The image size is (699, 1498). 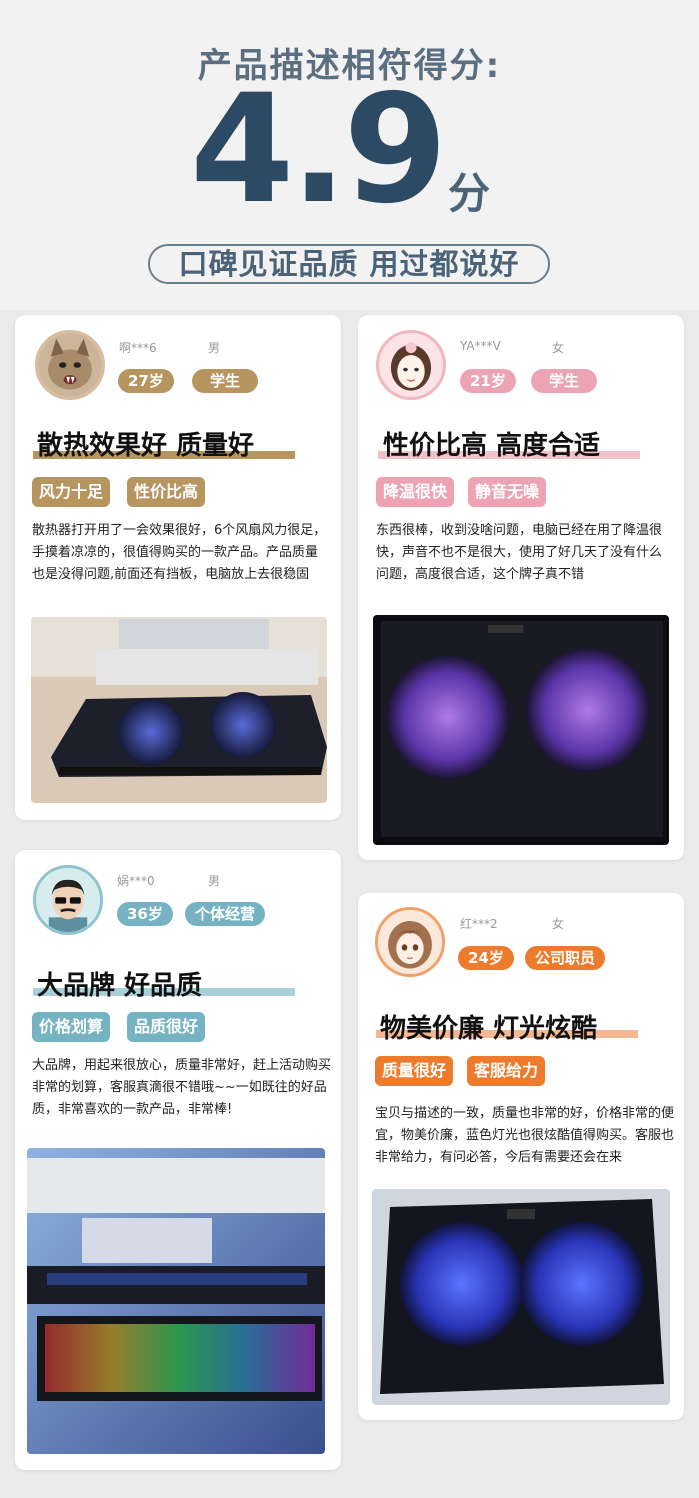 What do you see at coordinates (225, 914) in the screenshot?
I see `reviewer-occupation: 个体经营` at bounding box center [225, 914].